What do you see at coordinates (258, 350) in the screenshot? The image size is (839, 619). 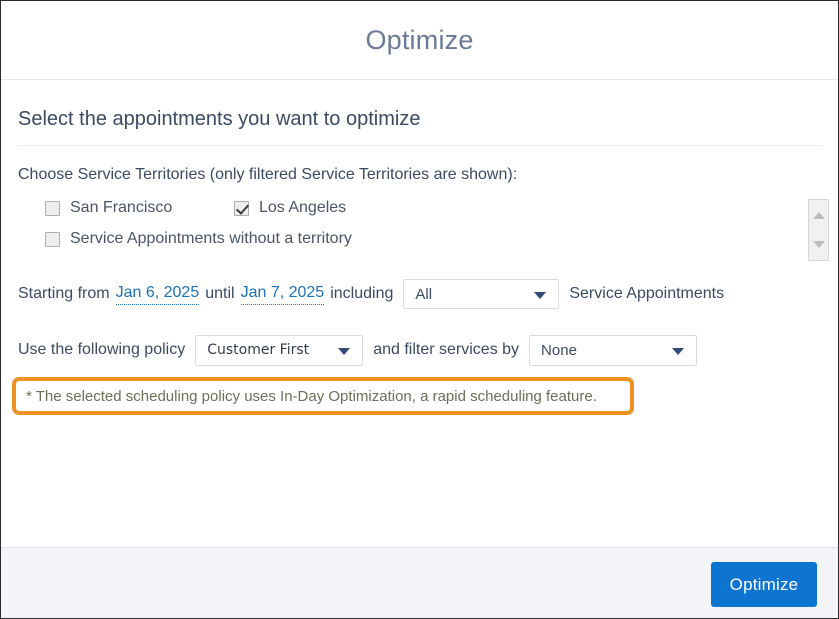 I see `scheduling-policy-value: Customer First` at bounding box center [258, 350].